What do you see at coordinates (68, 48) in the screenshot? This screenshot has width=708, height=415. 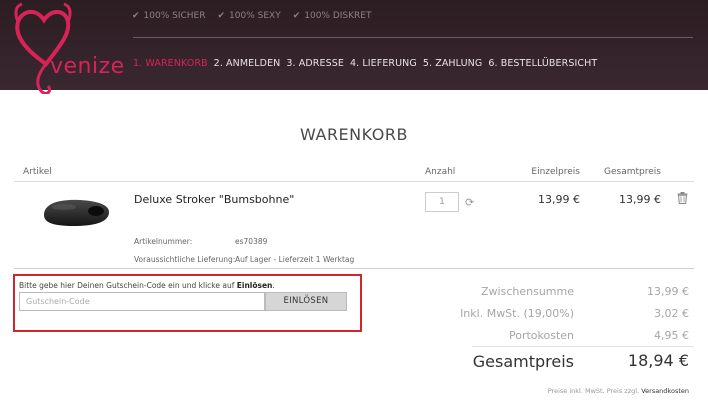 I see `venize-logo-icon` at bounding box center [68, 48].